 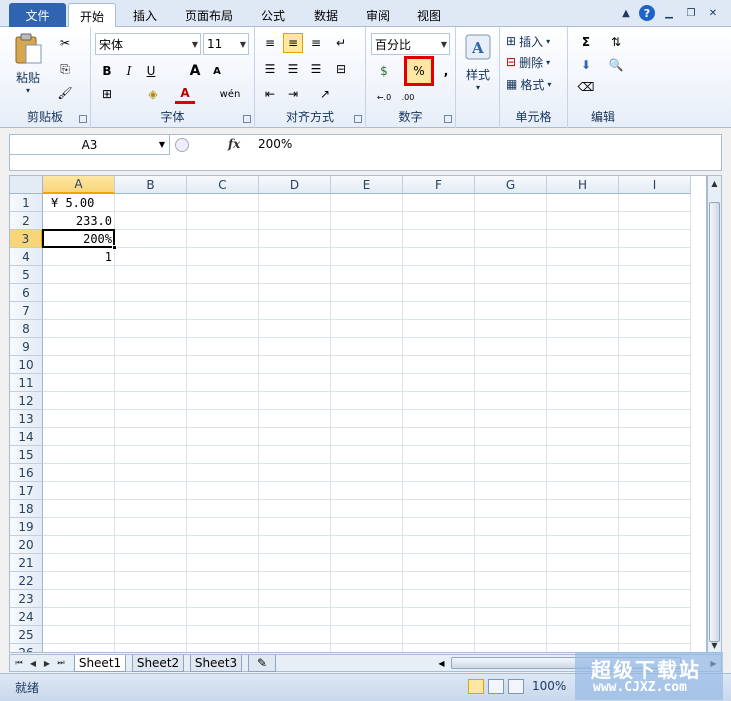 What do you see at coordinates (528, 41) in the screenshot?
I see `insert-cells-button: ⊞ 插入 ▾` at bounding box center [528, 41].